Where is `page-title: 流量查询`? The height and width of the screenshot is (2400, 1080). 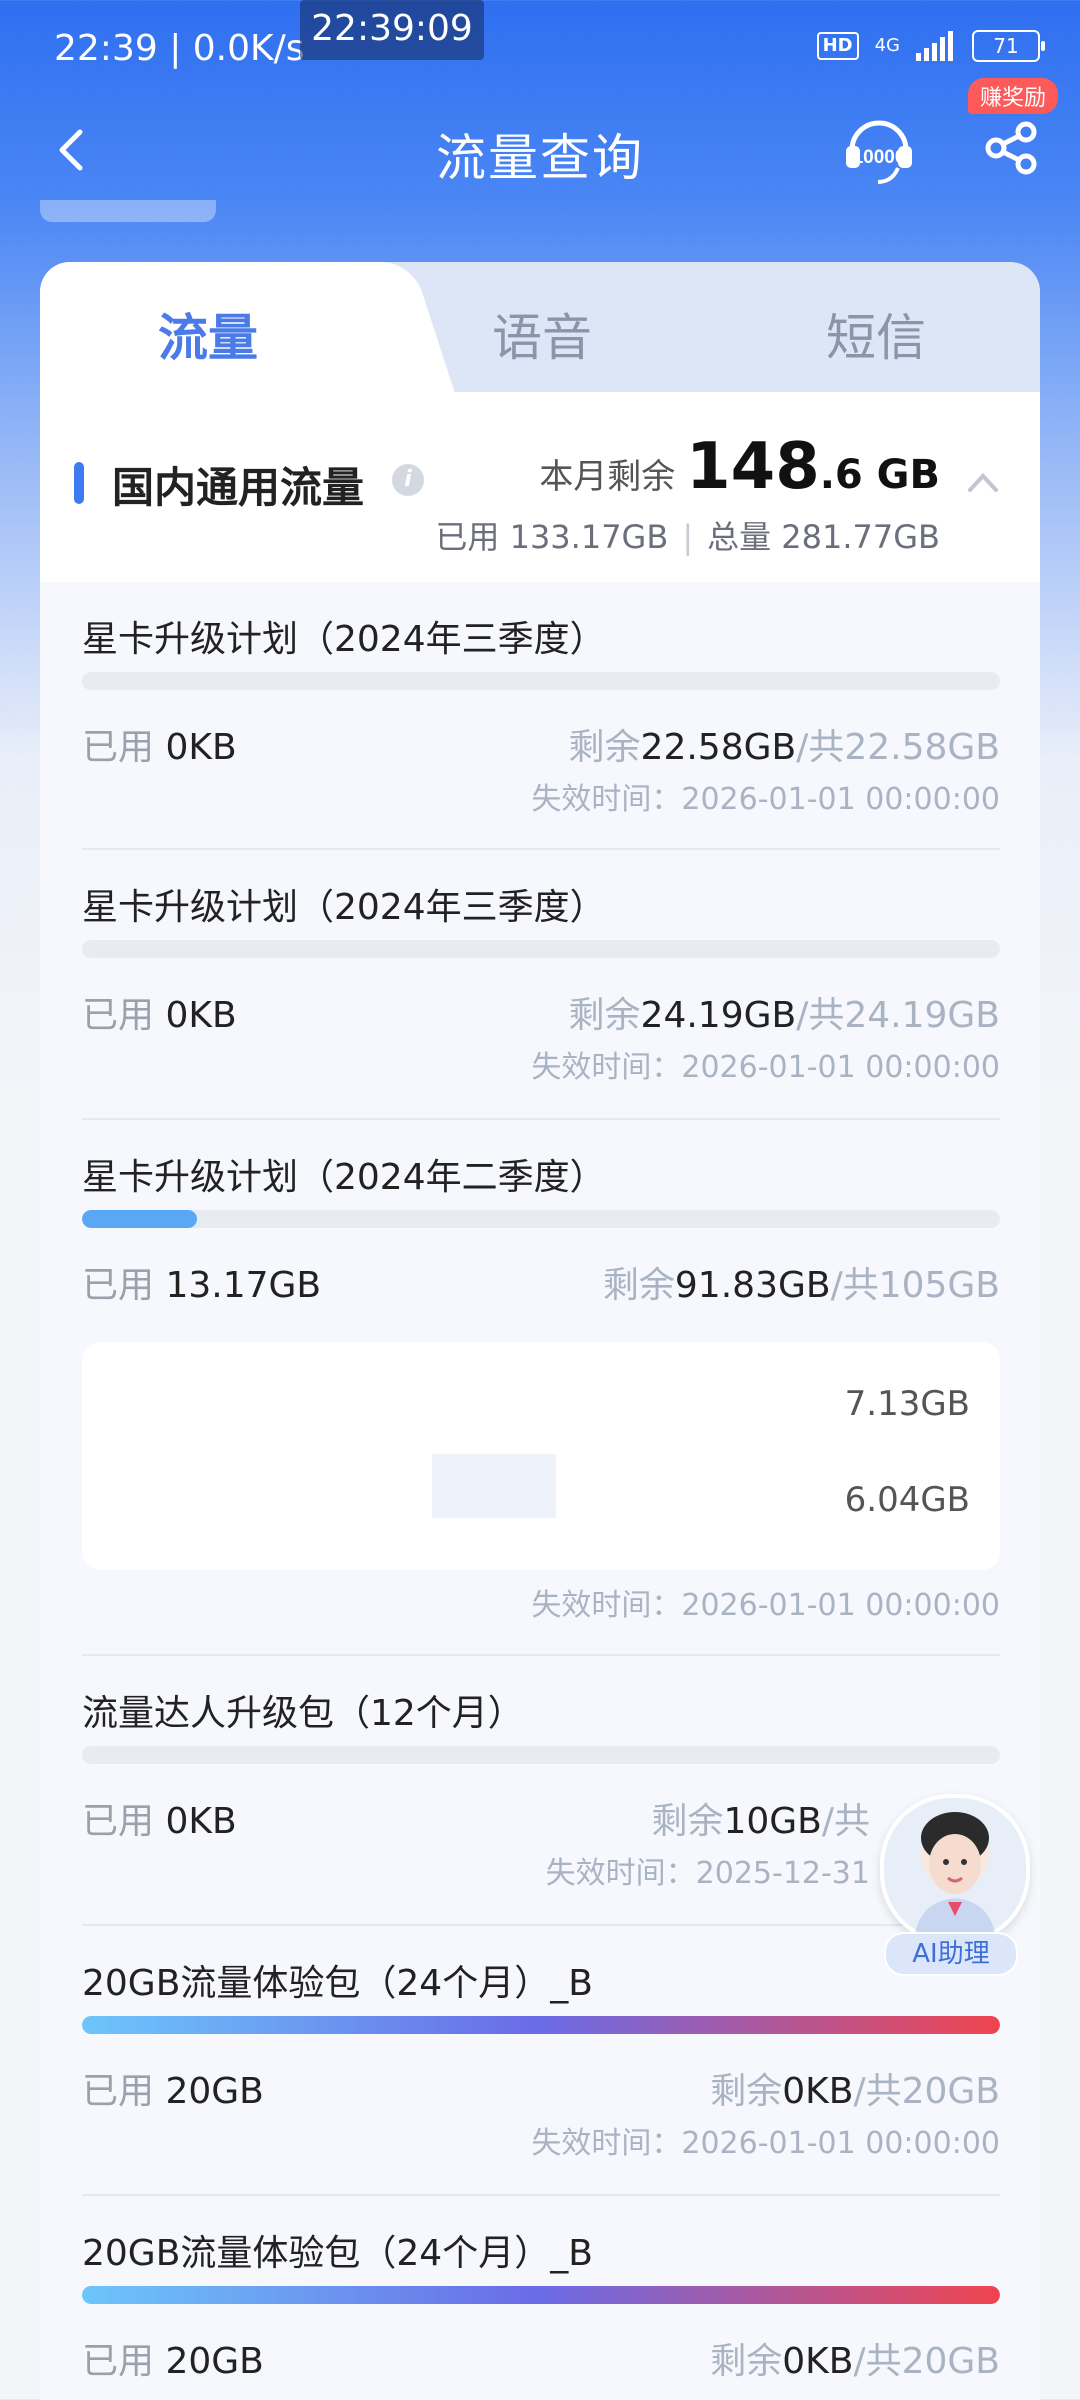
page-title: 流量查询 is located at coordinates (540, 158).